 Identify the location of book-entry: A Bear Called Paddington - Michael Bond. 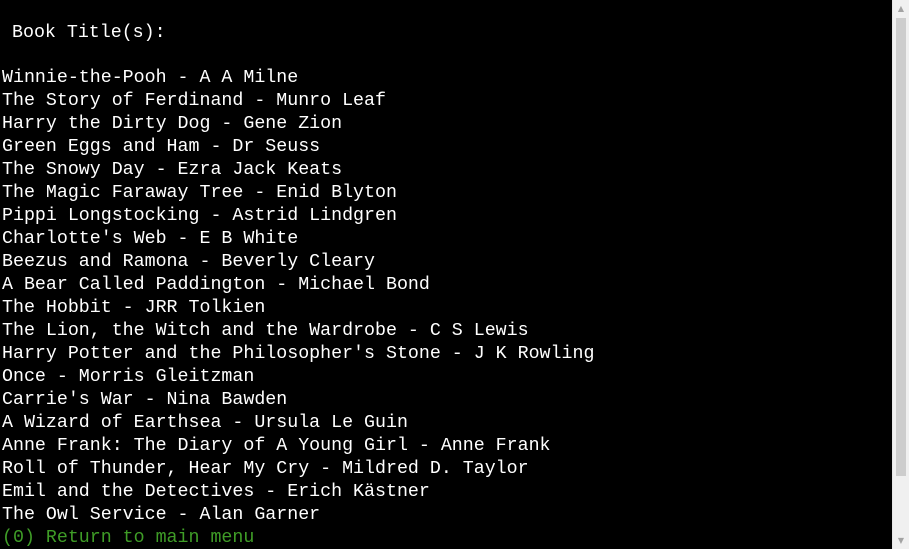
(216, 285).